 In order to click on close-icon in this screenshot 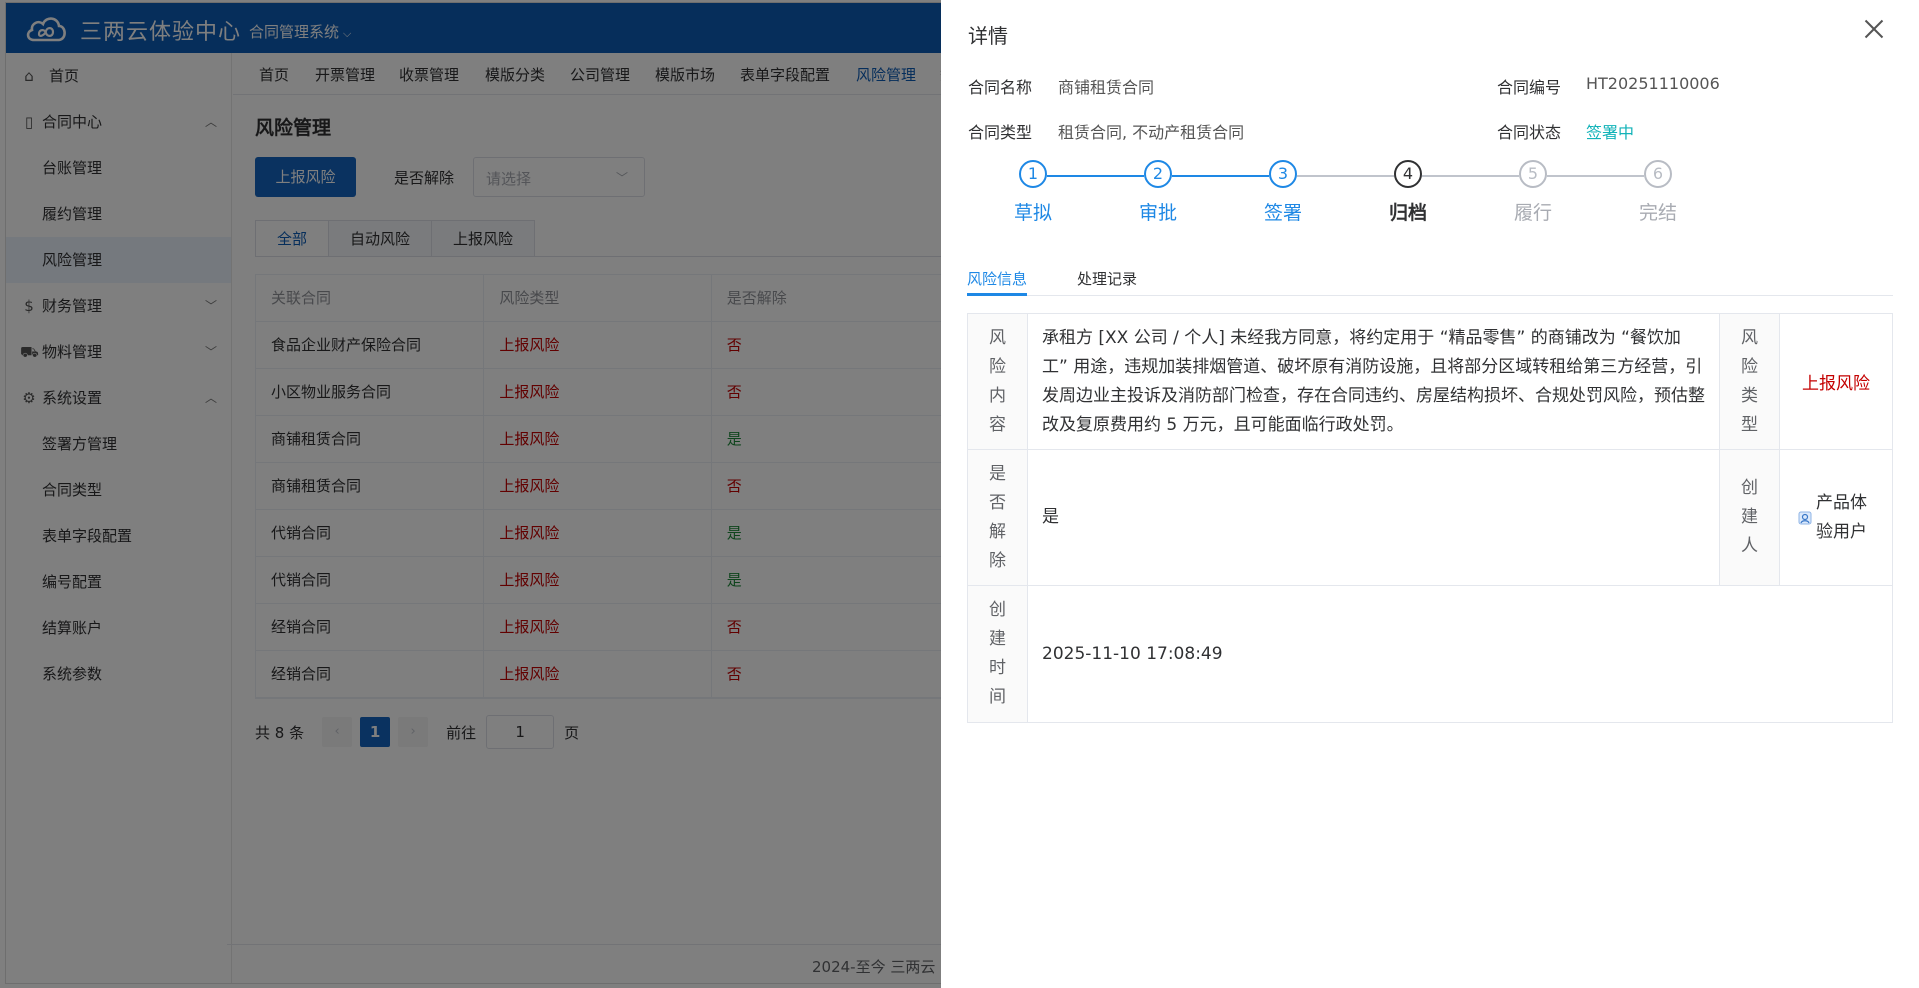, I will do `click(1874, 29)`.